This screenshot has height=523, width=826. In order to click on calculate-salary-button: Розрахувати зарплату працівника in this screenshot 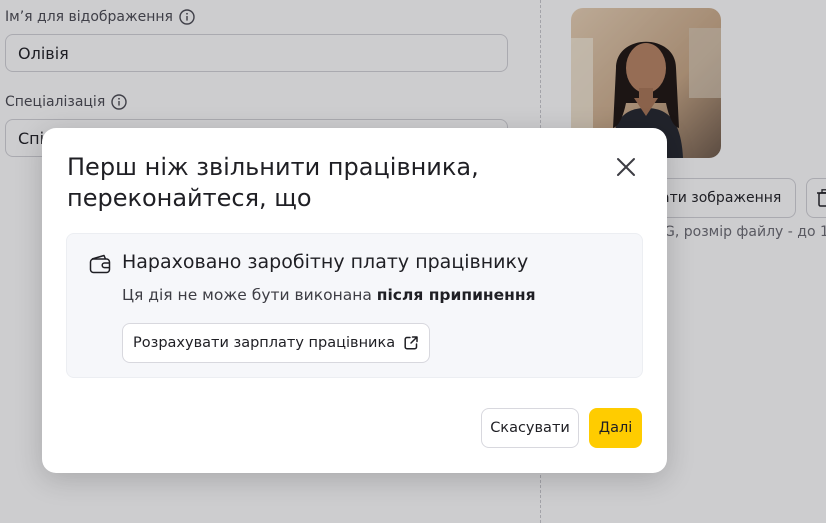, I will do `click(276, 343)`.